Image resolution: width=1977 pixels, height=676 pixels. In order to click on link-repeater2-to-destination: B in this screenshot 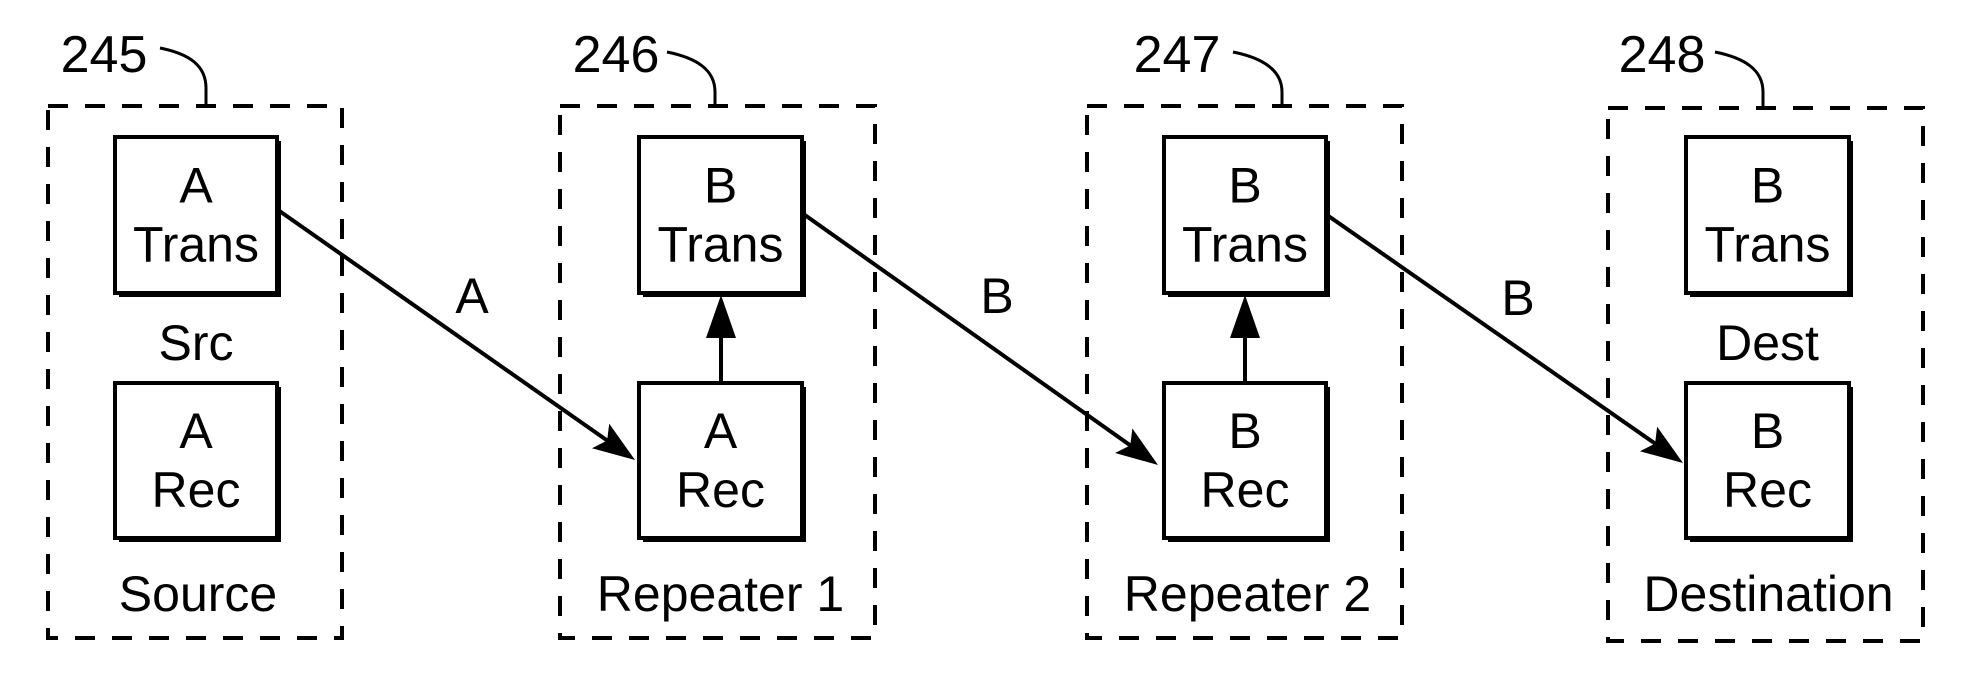, I will do `click(1504, 338)`.